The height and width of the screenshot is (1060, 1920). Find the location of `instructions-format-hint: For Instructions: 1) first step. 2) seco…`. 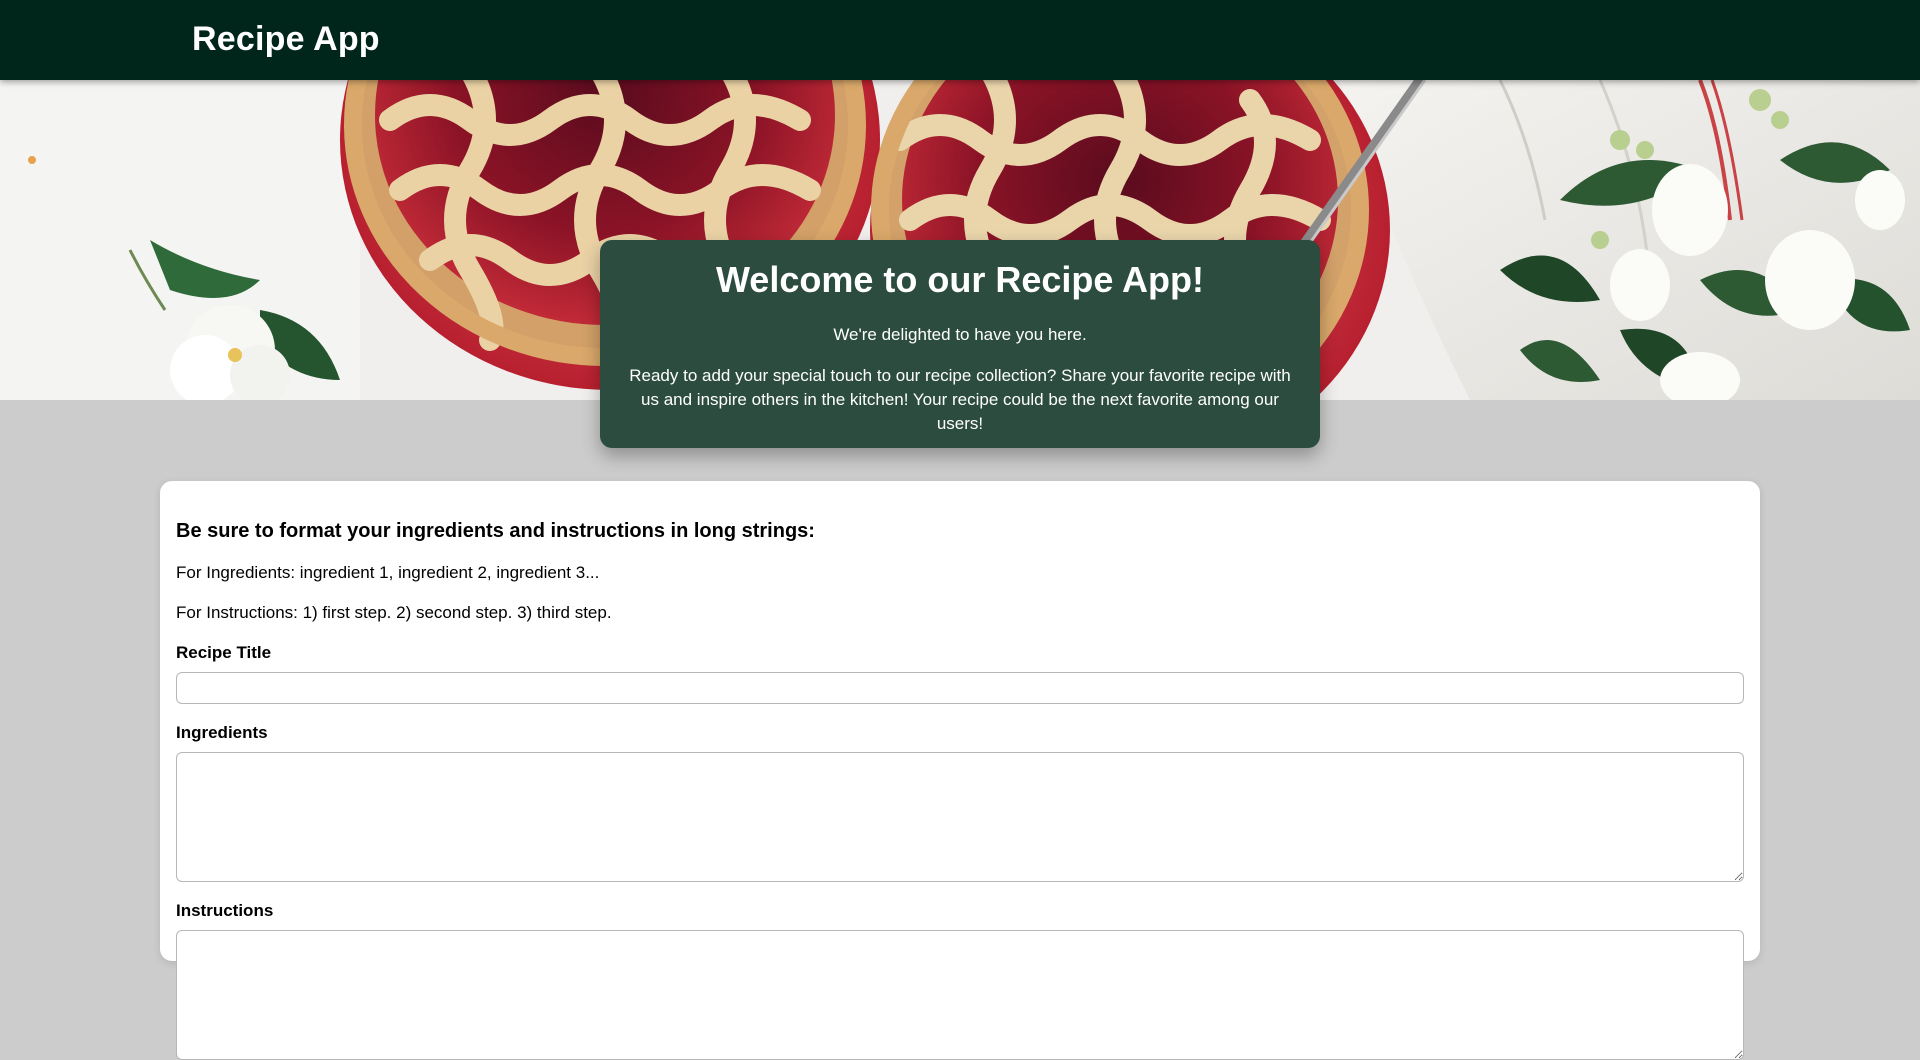

instructions-format-hint: For Instructions: 1) first step. 2) seco… is located at coordinates (394, 612).